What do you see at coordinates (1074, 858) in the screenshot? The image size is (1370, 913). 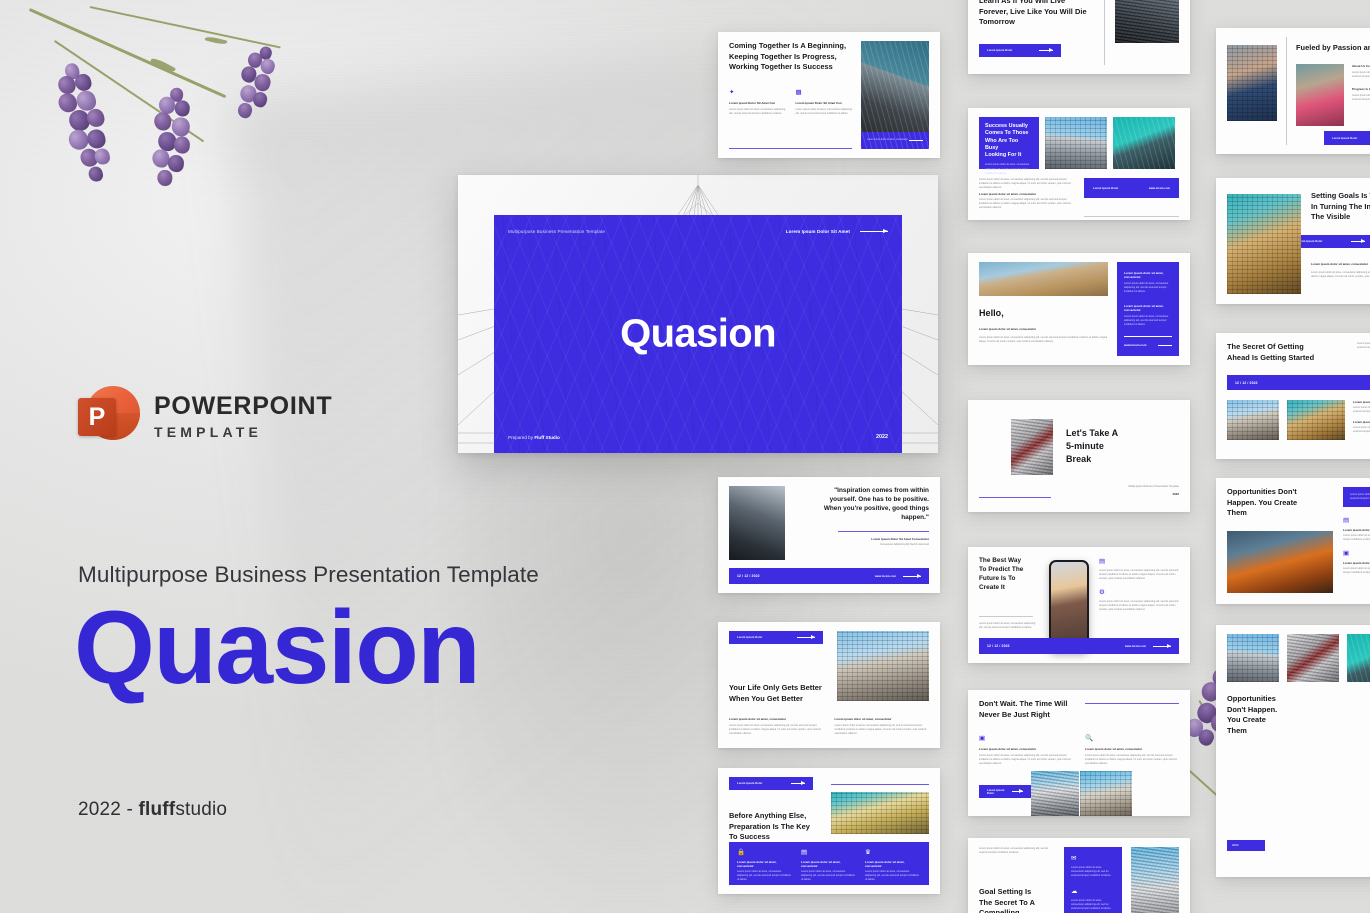 I see `mail-icon: ✉` at bounding box center [1074, 858].